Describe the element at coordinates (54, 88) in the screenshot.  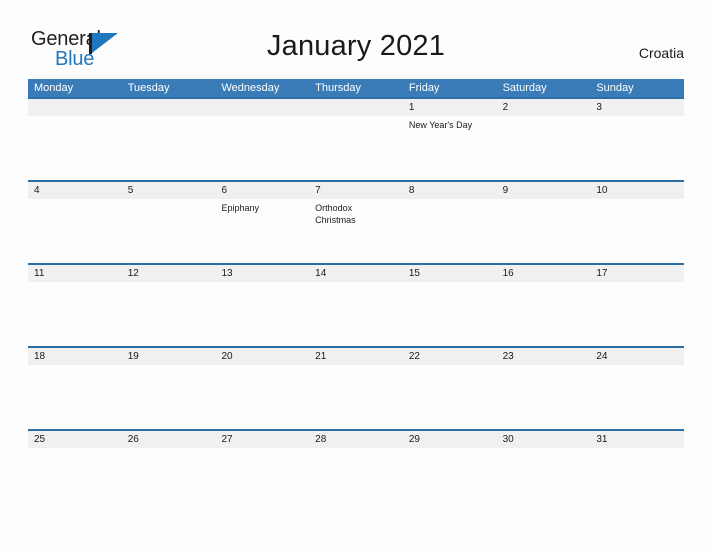
I see `weekday-monday: Monday` at that location.